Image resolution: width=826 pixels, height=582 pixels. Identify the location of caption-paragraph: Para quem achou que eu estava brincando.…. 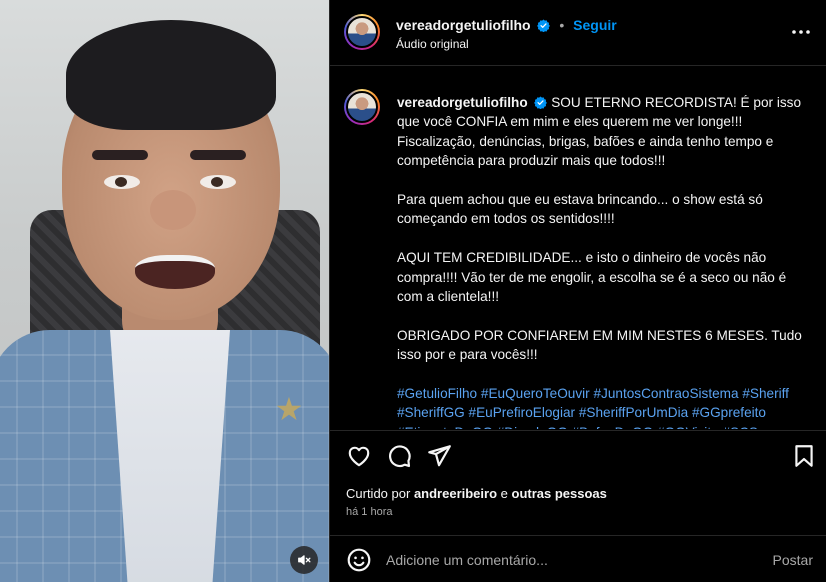
(580, 209).